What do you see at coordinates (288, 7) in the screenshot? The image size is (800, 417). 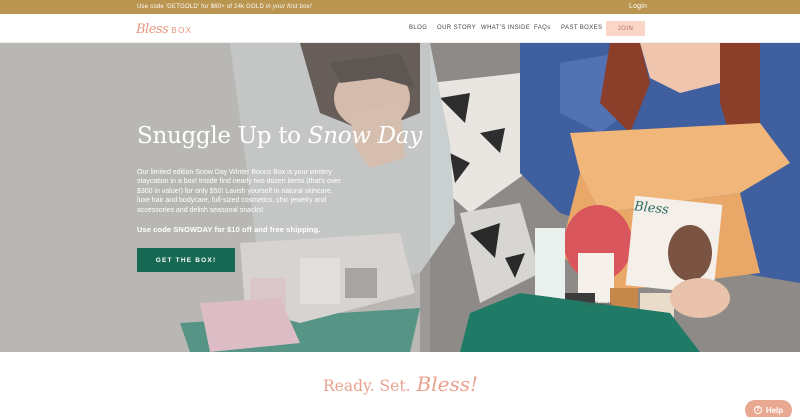 I see `promo-text-emphasis: in your first box!` at bounding box center [288, 7].